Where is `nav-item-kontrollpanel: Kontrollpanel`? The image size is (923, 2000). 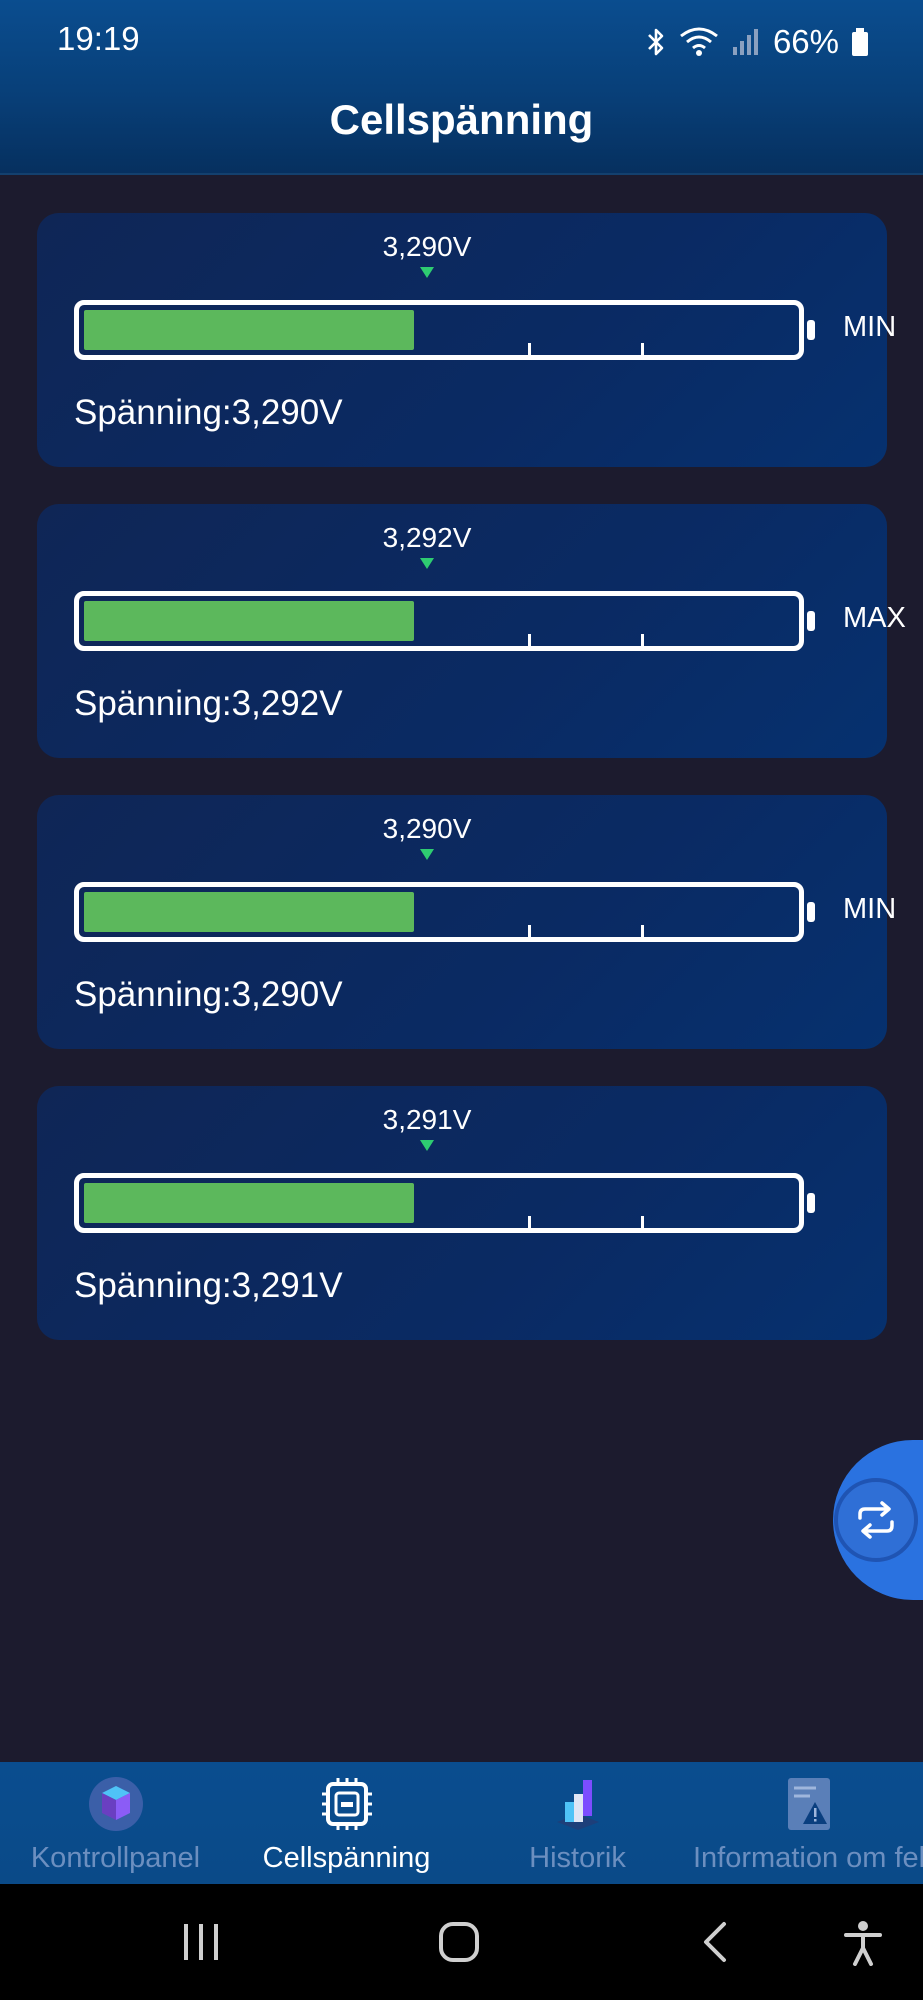
nav-item-kontrollpanel: Kontrollpanel is located at coordinates (115, 1823).